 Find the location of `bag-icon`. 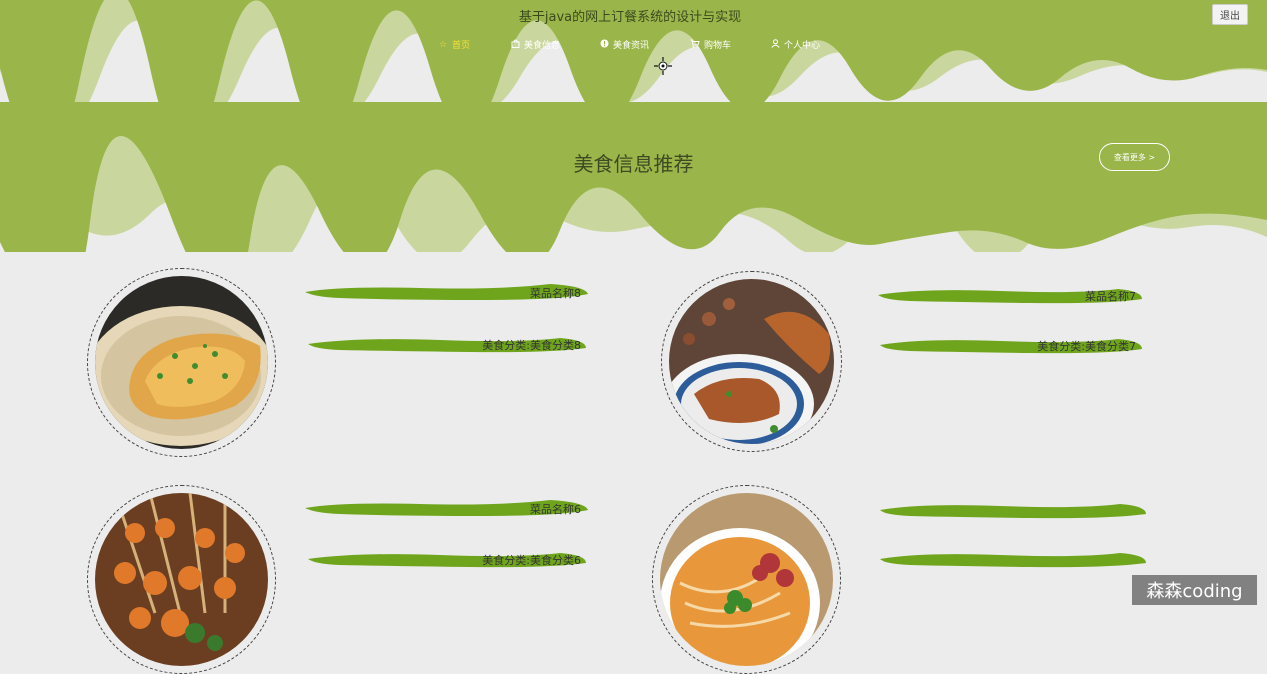

bag-icon is located at coordinates (515, 45).